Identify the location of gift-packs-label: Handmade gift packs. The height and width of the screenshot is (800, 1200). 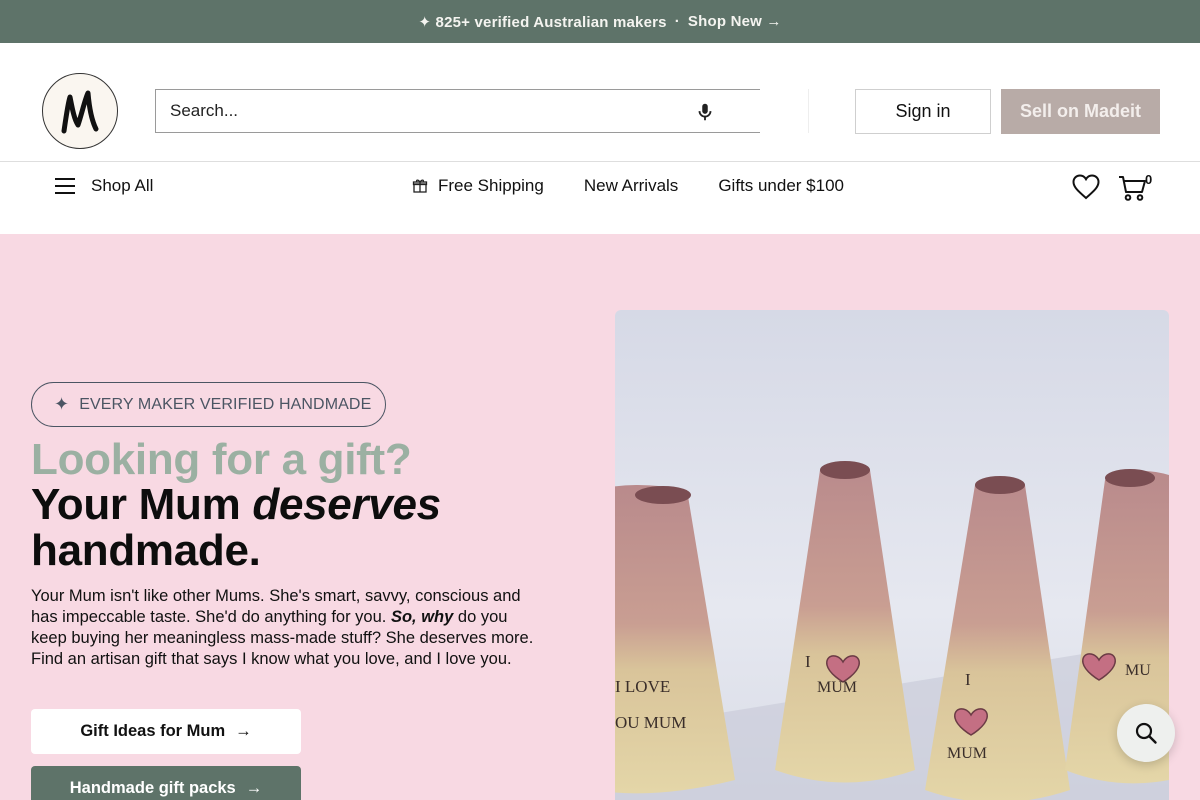
(152, 788).